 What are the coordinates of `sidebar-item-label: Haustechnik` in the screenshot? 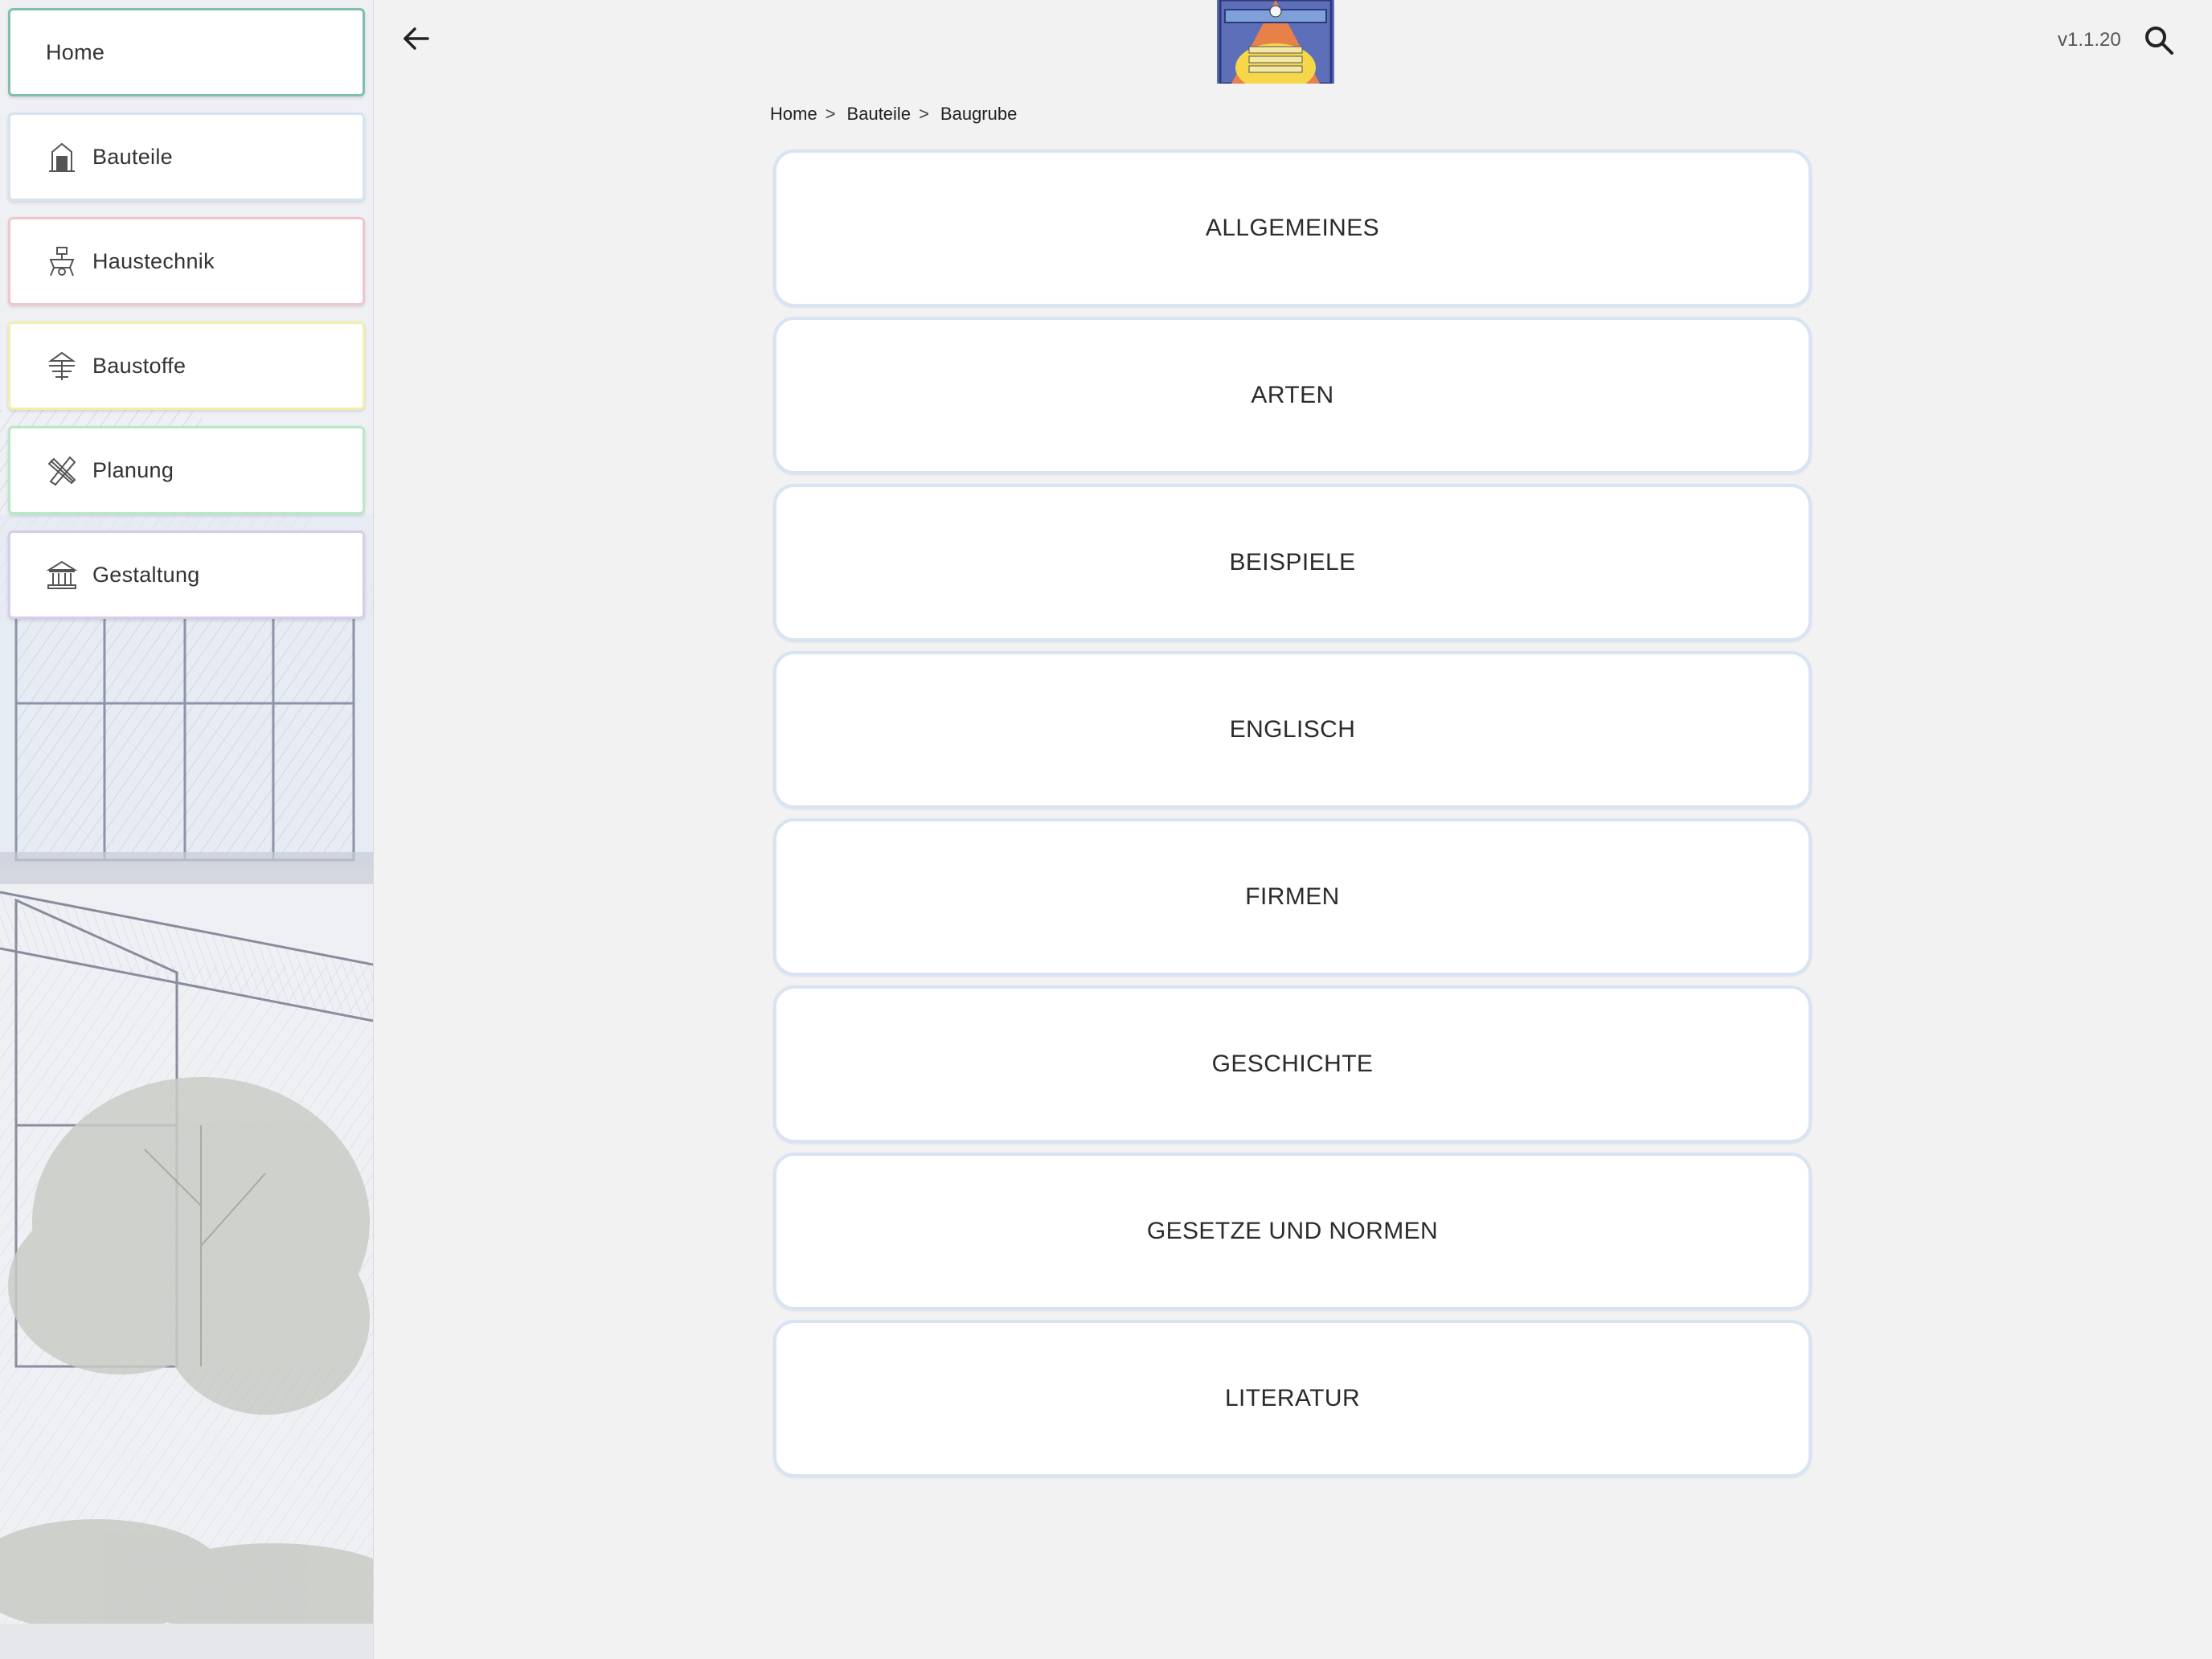 It's located at (153, 260).